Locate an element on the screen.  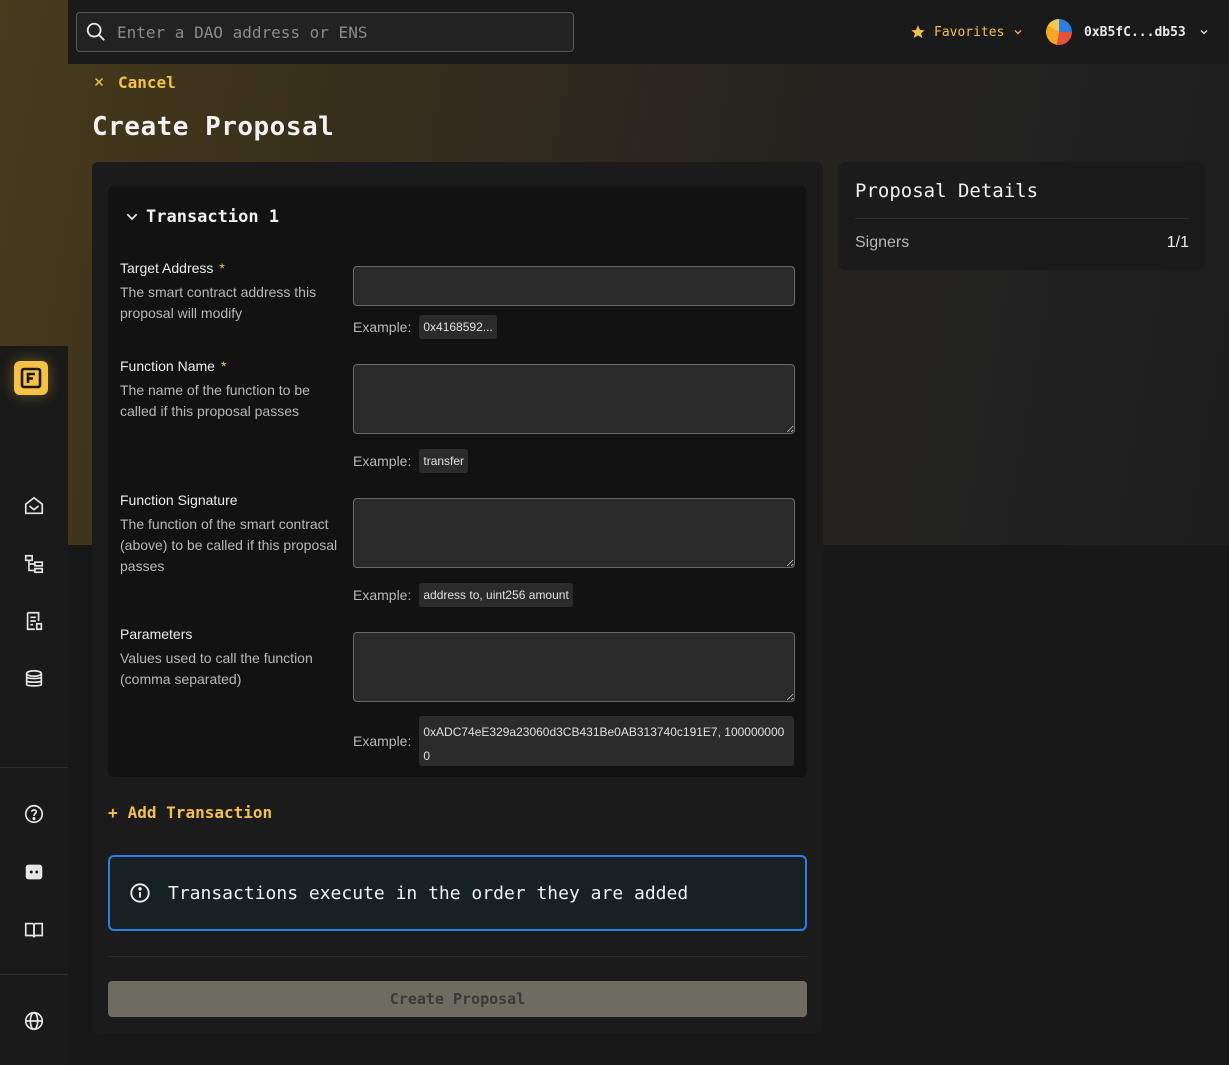
add-transaction-button: + Add Transaction is located at coordinates (190, 812).